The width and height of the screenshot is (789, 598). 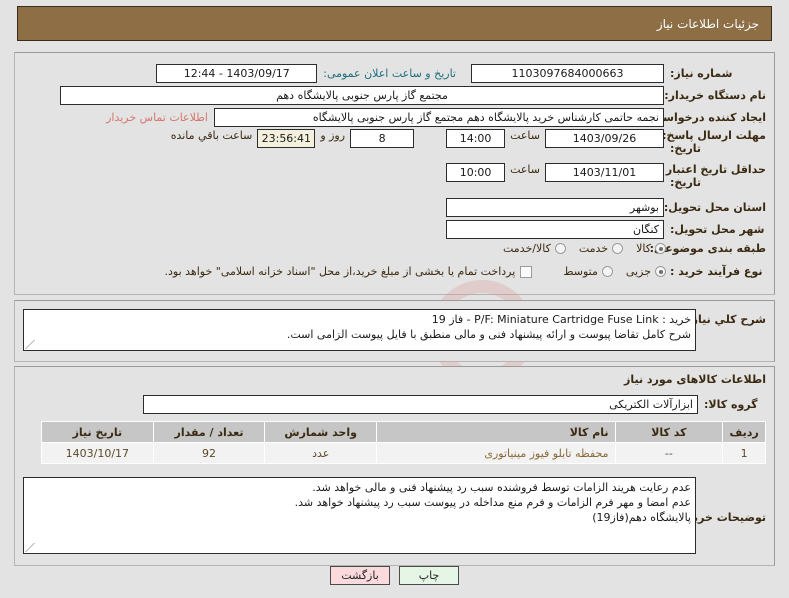 What do you see at coordinates (580, 271) in the screenshot?
I see `radio-process-motavaset-label: متوسط` at bounding box center [580, 271].